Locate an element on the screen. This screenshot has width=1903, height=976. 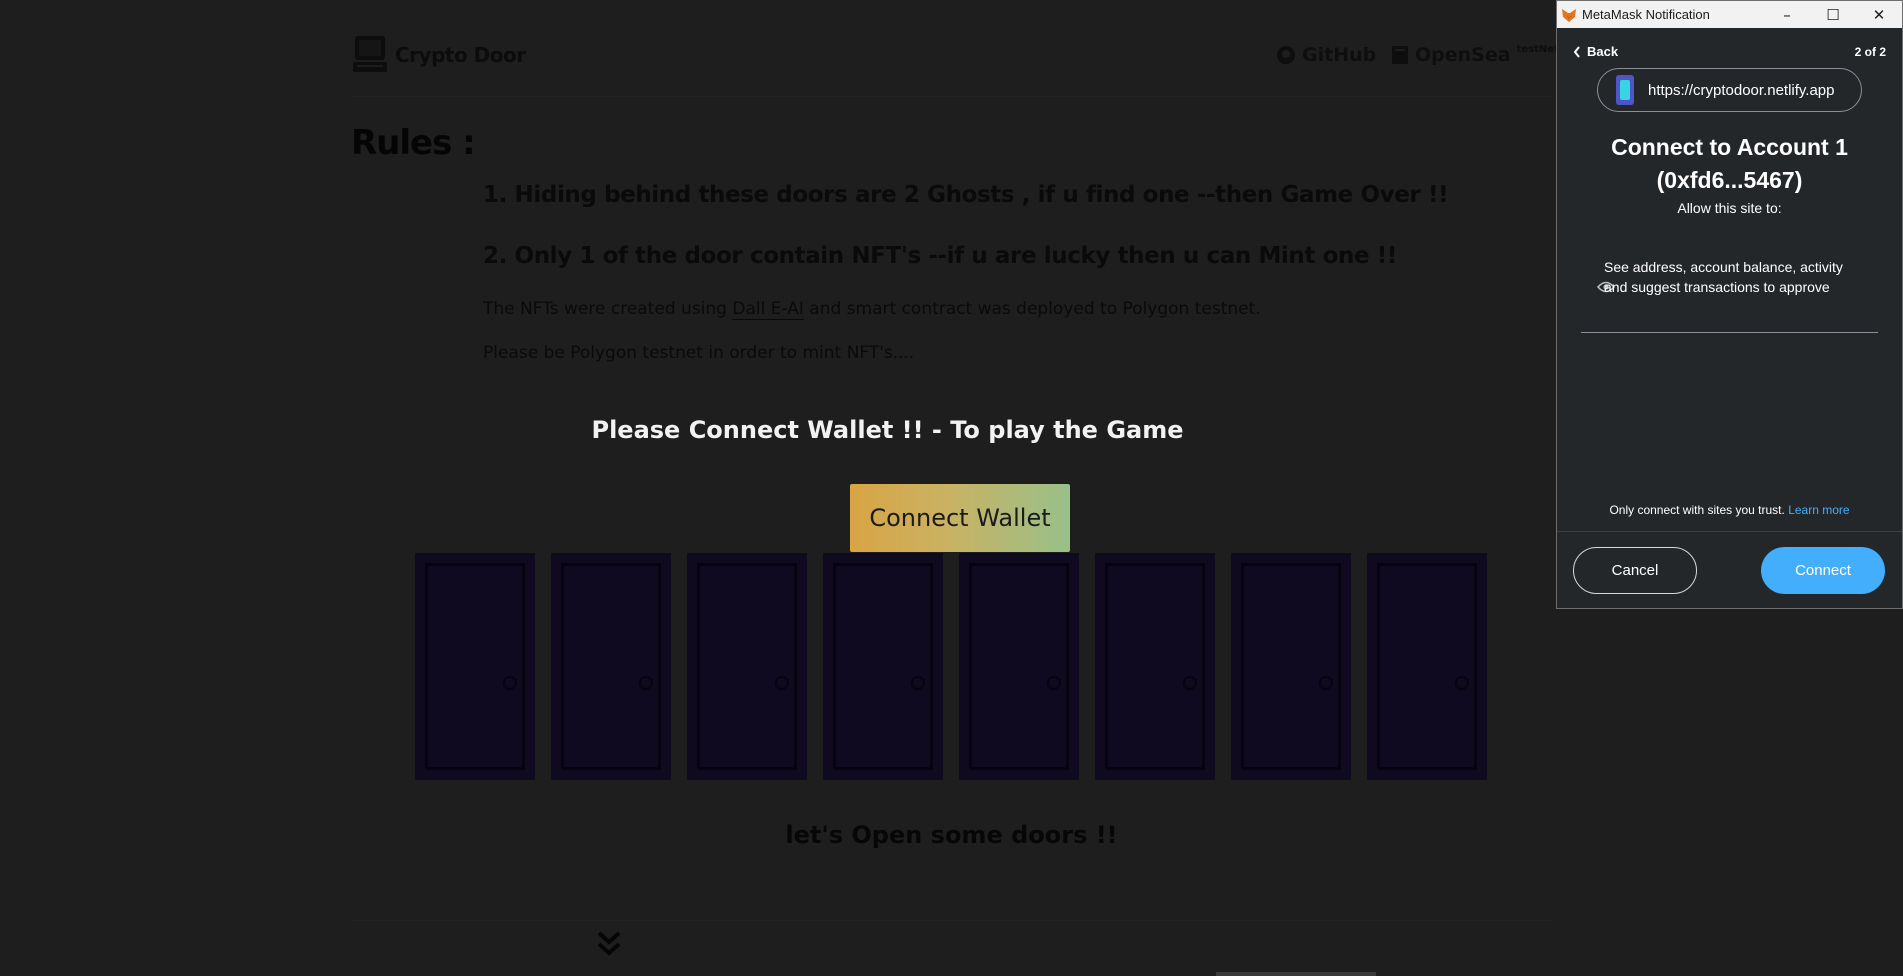
site-url-pill: https://cryptodoor.netlify.app is located at coordinates (1729, 90).